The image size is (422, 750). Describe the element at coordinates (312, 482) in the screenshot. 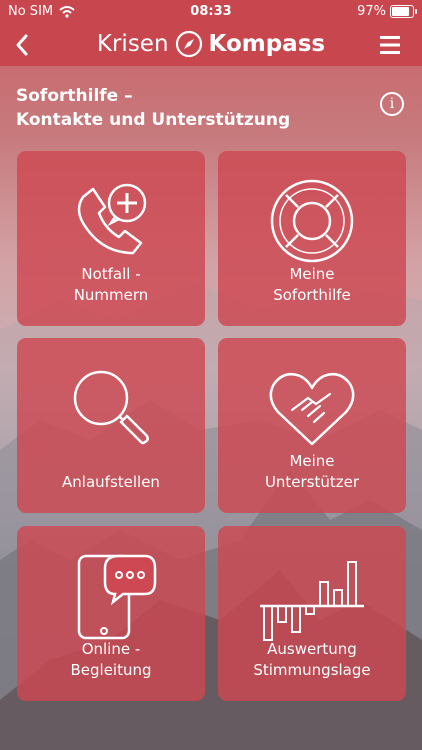

I see `tile-label-line2: Unterstützer` at that location.